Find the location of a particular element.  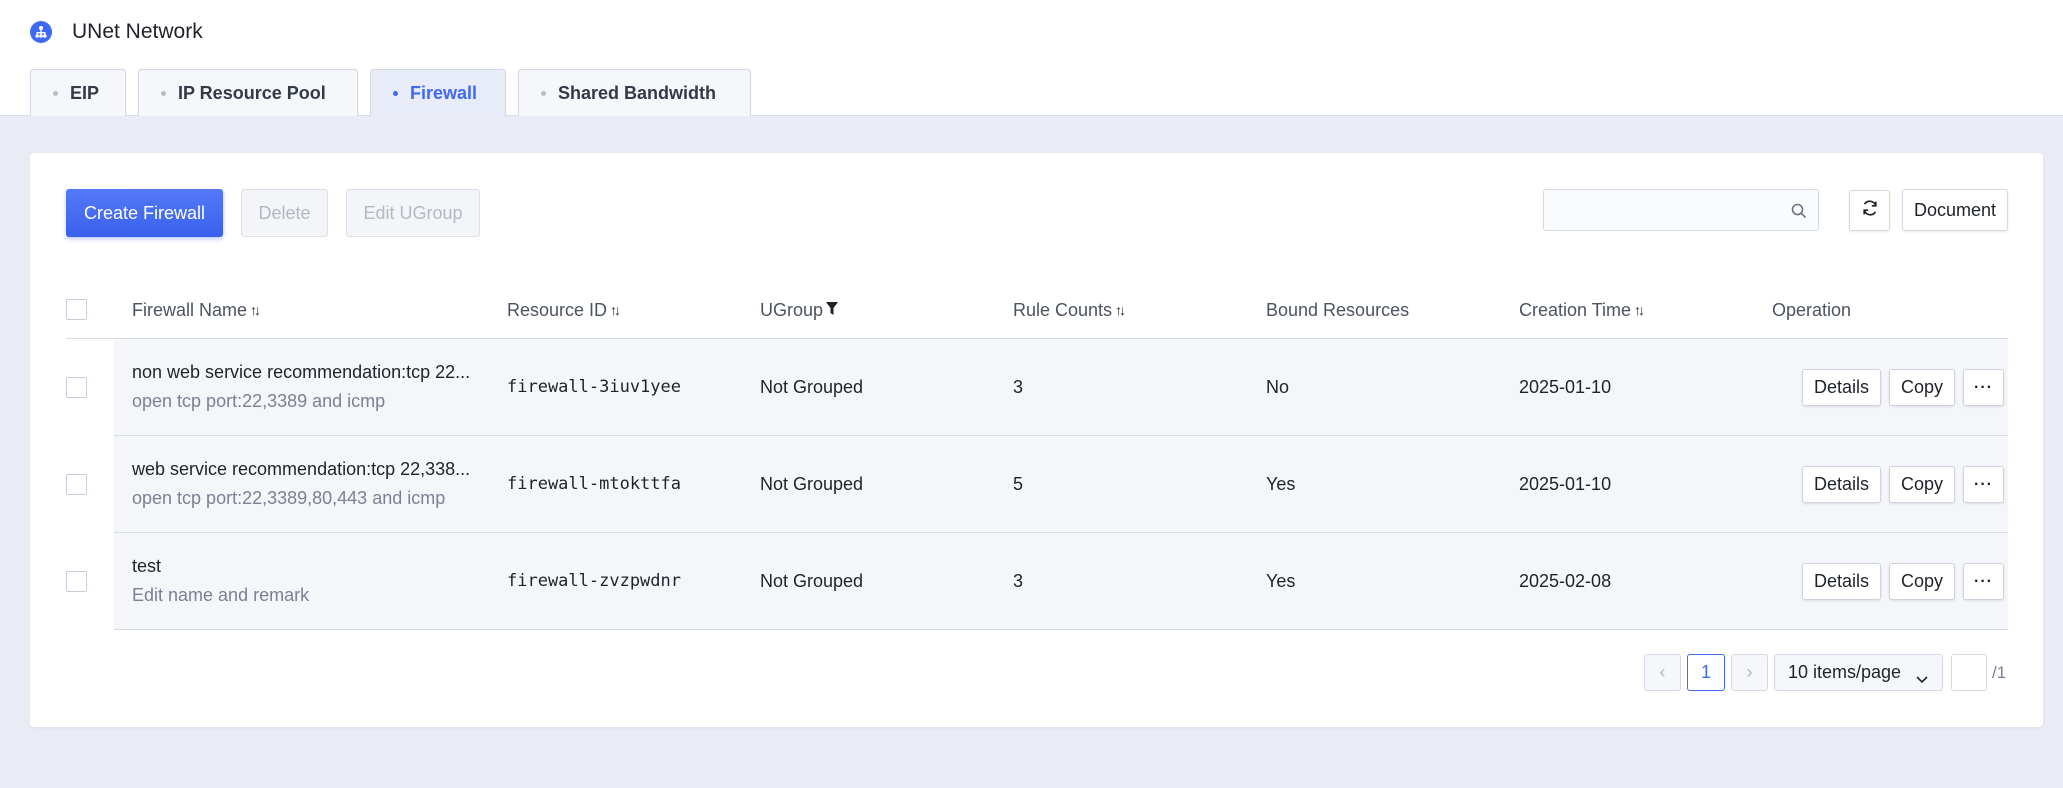

page-size-select: 10 items/page is located at coordinates (1858, 672).